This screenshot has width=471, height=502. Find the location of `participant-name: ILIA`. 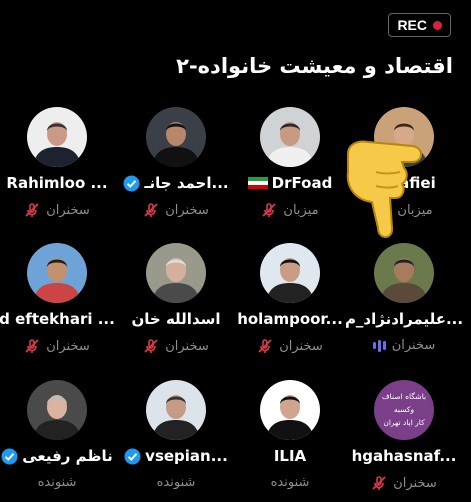

participant-name: ILIA is located at coordinates (290, 456).